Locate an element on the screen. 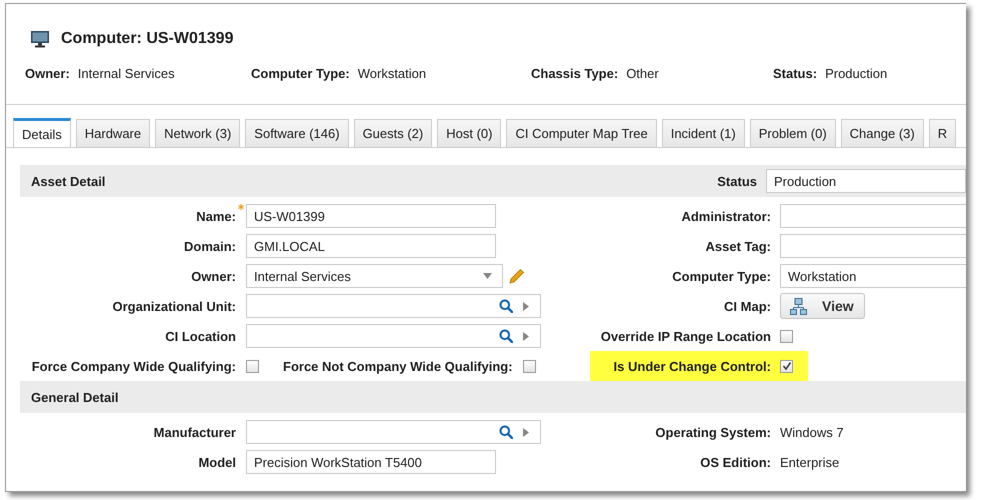 The height and width of the screenshot is (500, 986). tab: Incident (1) is located at coordinates (703, 133).